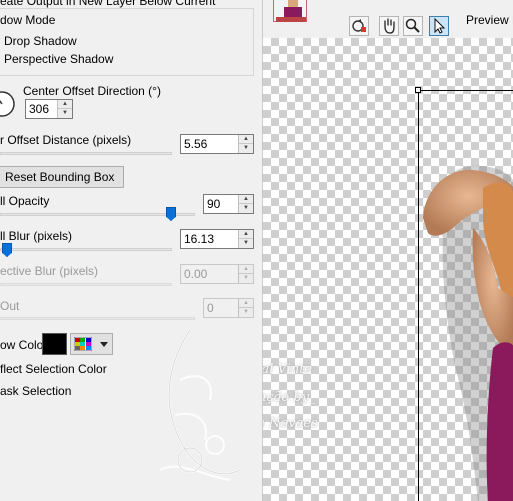 Image resolution: width=513 pixels, height=501 pixels. I want to click on offset-distance-label: r Offset Distance (pixels), so click(66, 140).